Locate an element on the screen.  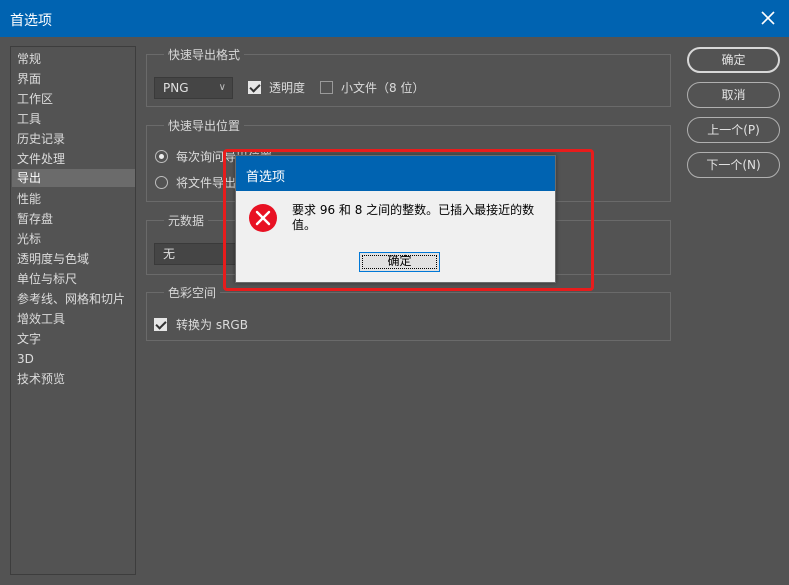
sidebar-item-interface: 界面 is located at coordinates (73, 79).